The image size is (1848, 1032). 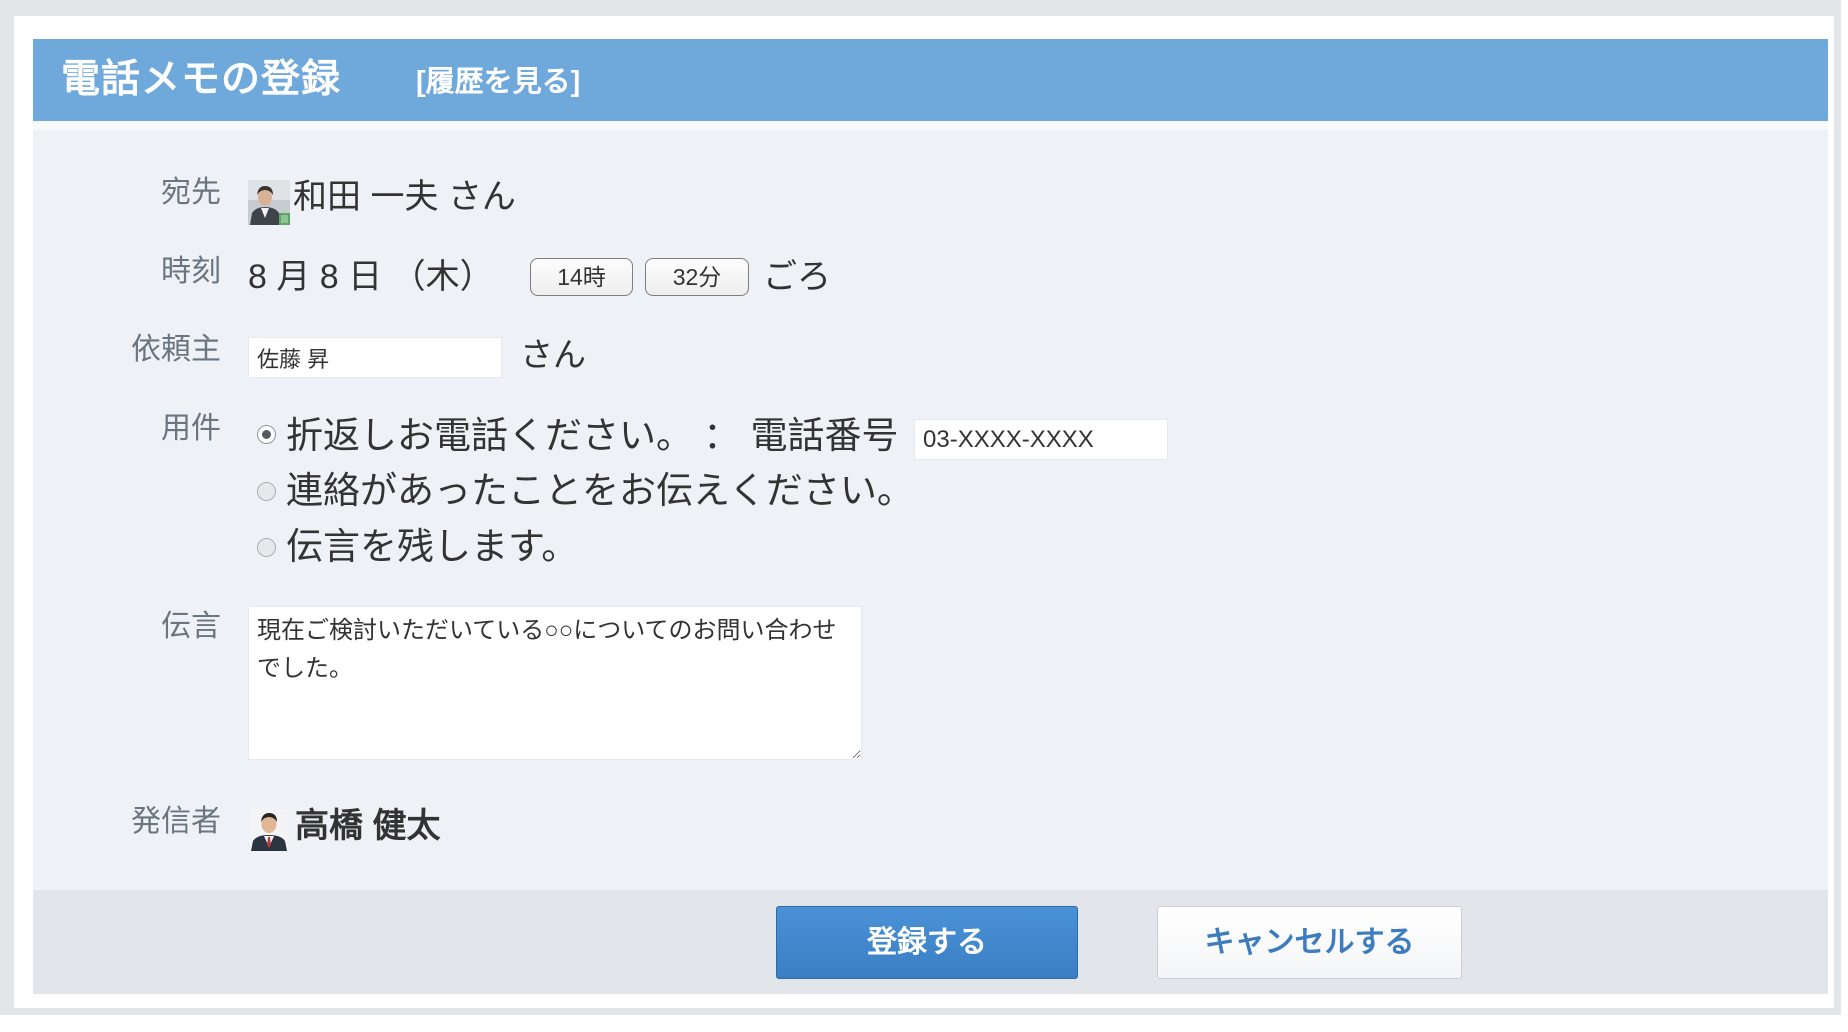 I want to click on requester-suffix: さん, so click(x=553, y=354).